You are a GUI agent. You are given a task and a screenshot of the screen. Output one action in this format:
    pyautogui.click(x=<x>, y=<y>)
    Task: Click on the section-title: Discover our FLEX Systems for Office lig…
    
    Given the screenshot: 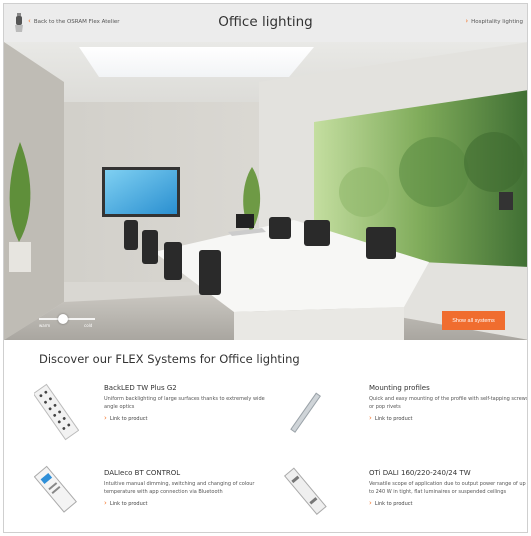 What is the action you would take?
    pyautogui.click(x=169, y=359)
    